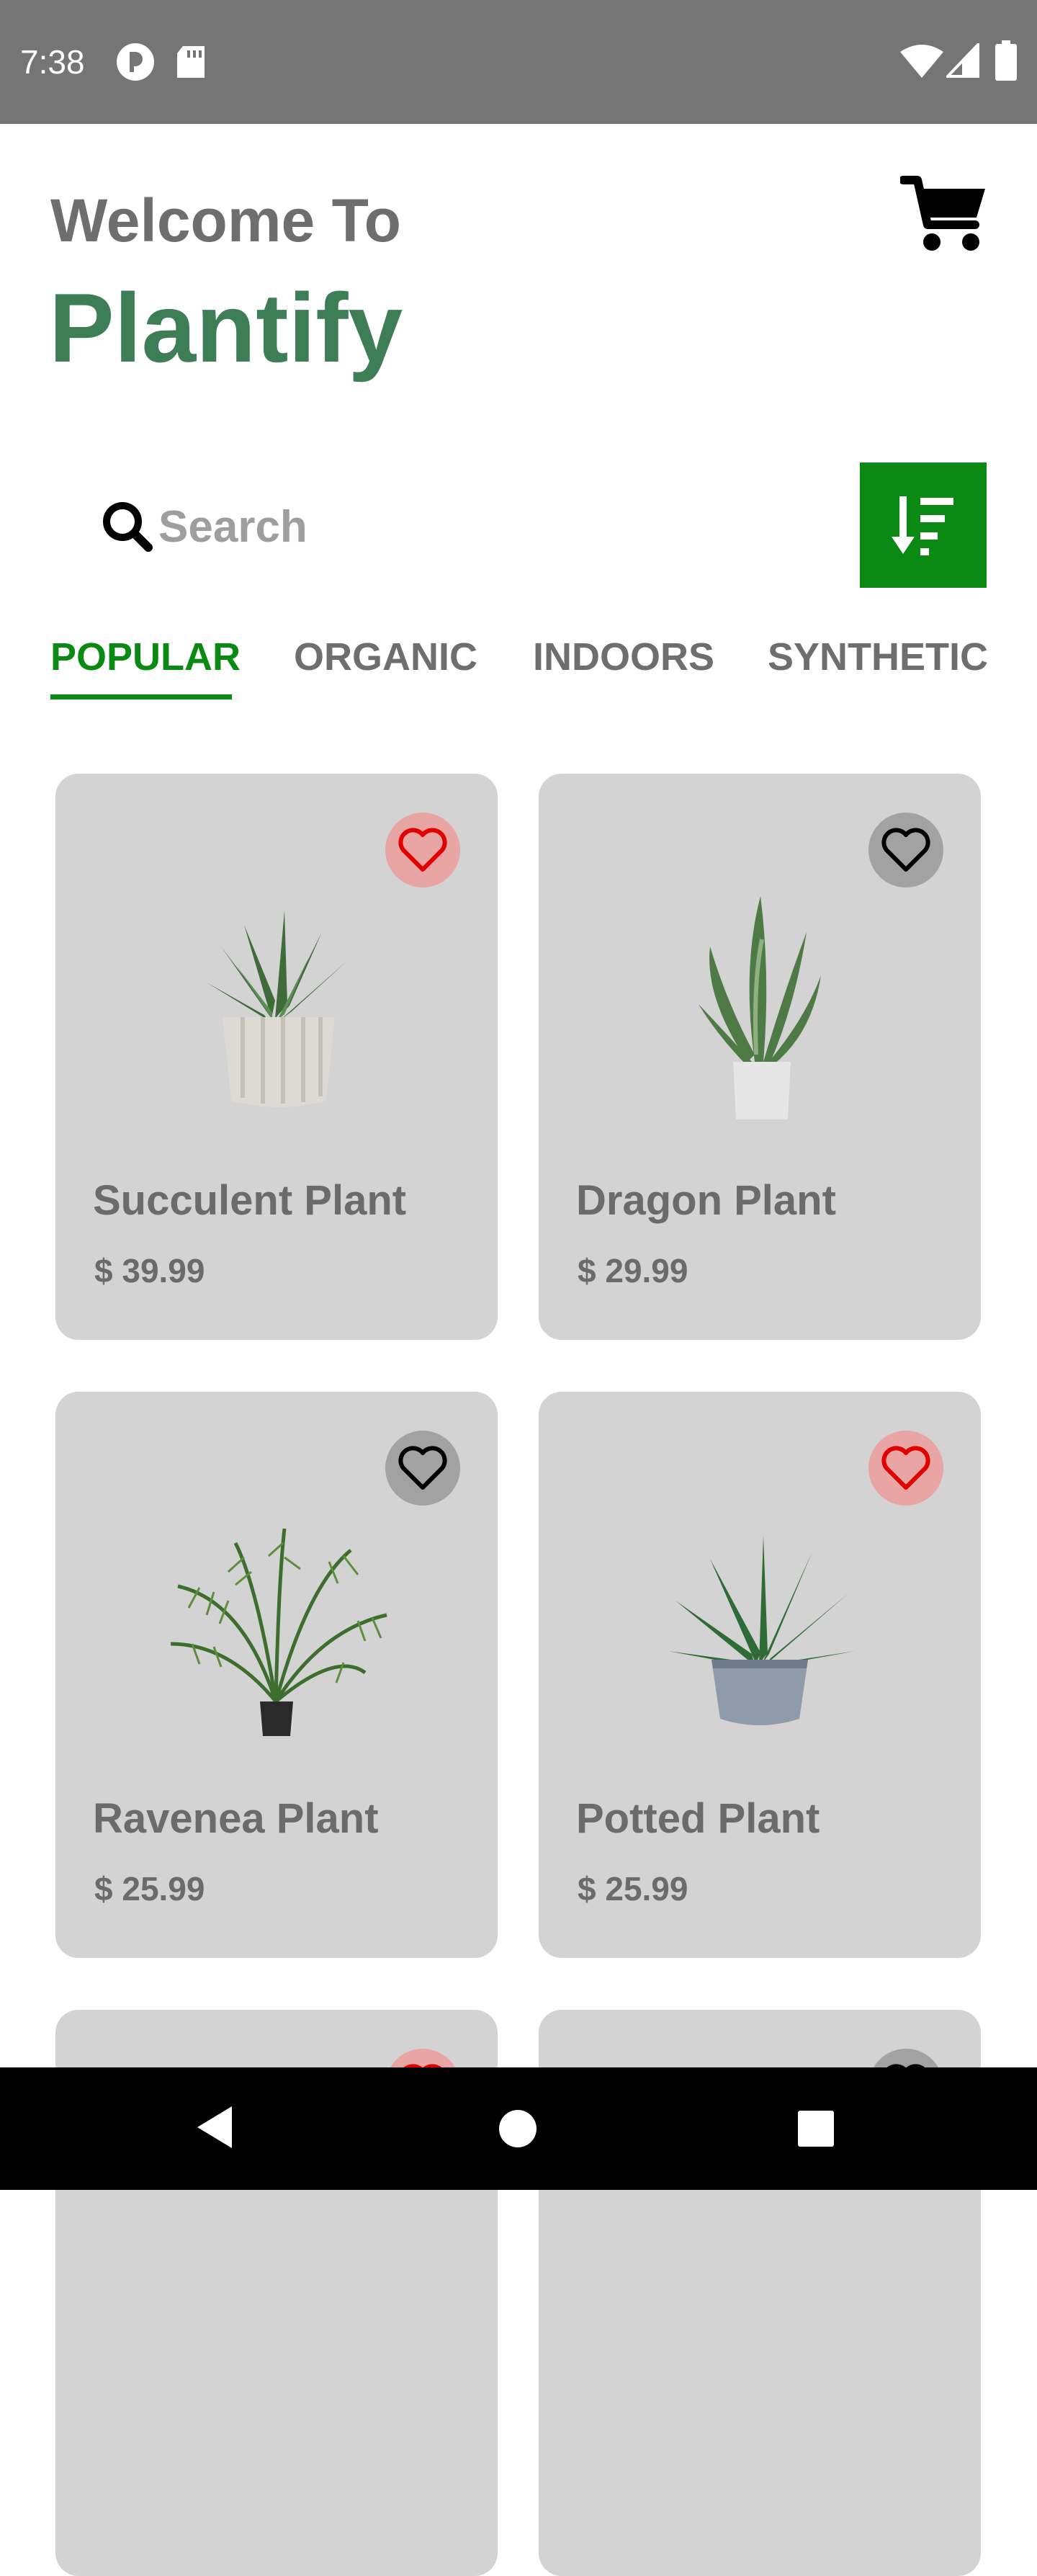 This screenshot has height=2576, width=1037. Describe the element at coordinates (878, 657) in the screenshot. I see `tab-synthetic: SYNTHETIC` at that location.